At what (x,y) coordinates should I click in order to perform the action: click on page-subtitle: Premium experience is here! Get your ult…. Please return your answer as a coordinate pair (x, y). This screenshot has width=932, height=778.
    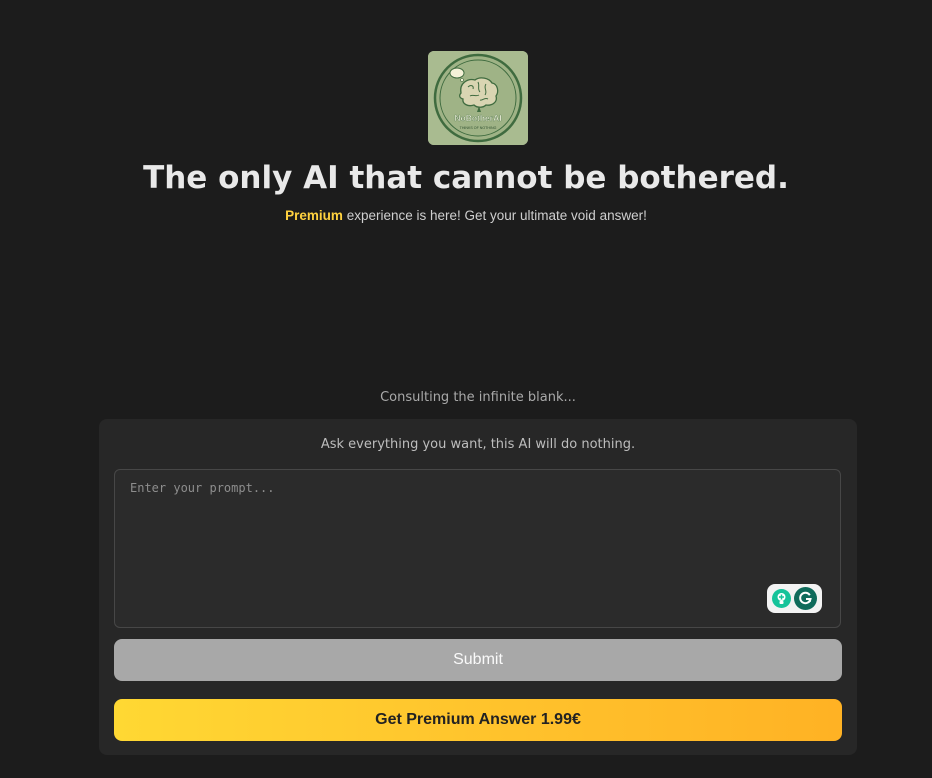
    Looking at the image, I should click on (466, 215).